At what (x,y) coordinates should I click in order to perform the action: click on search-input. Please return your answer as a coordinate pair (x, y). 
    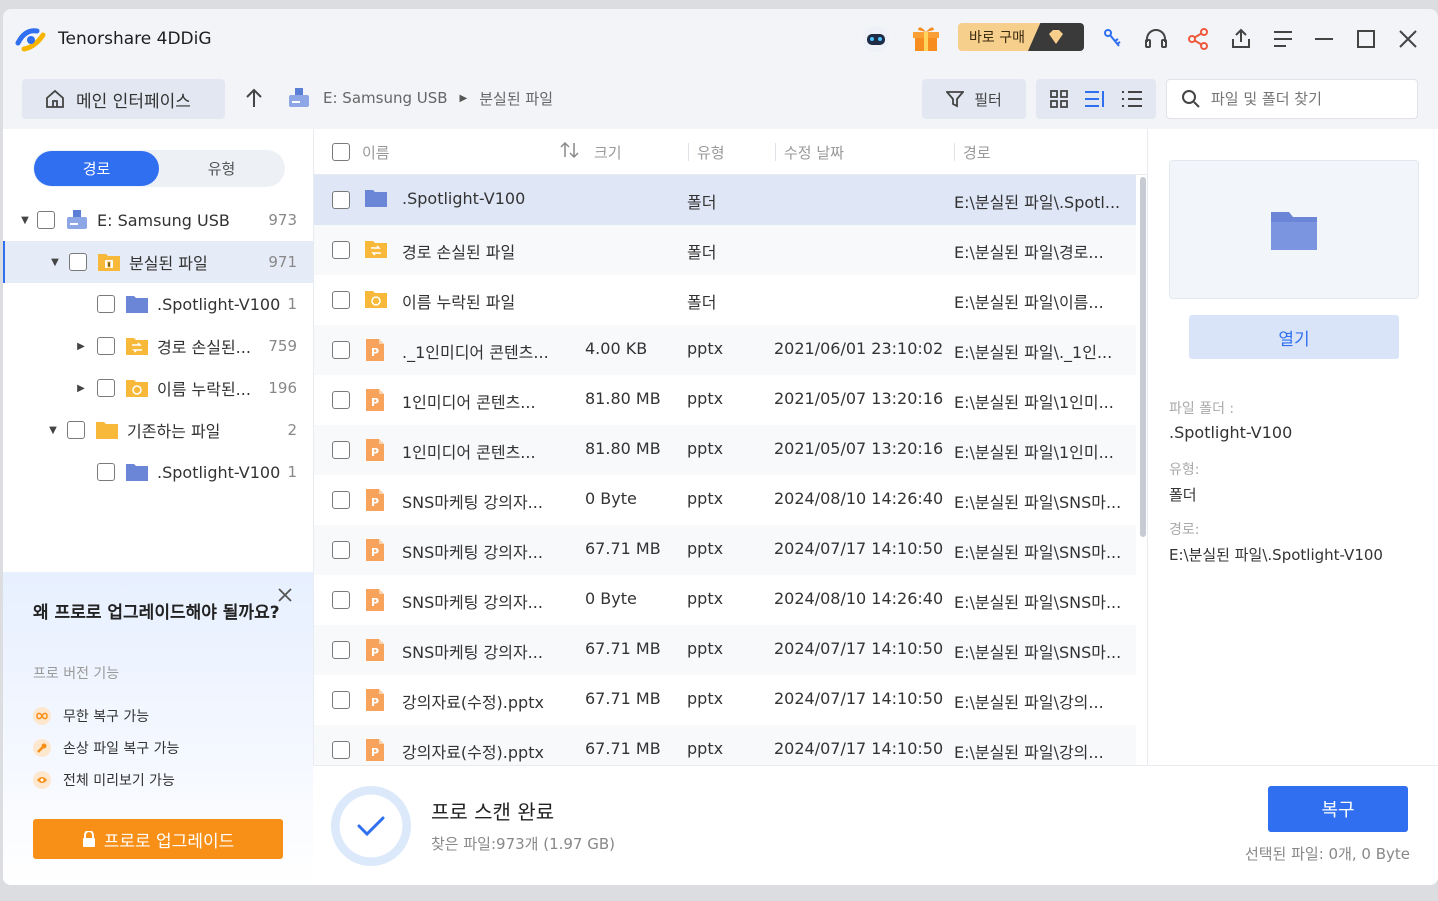
    Looking at the image, I should click on (1311, 99).